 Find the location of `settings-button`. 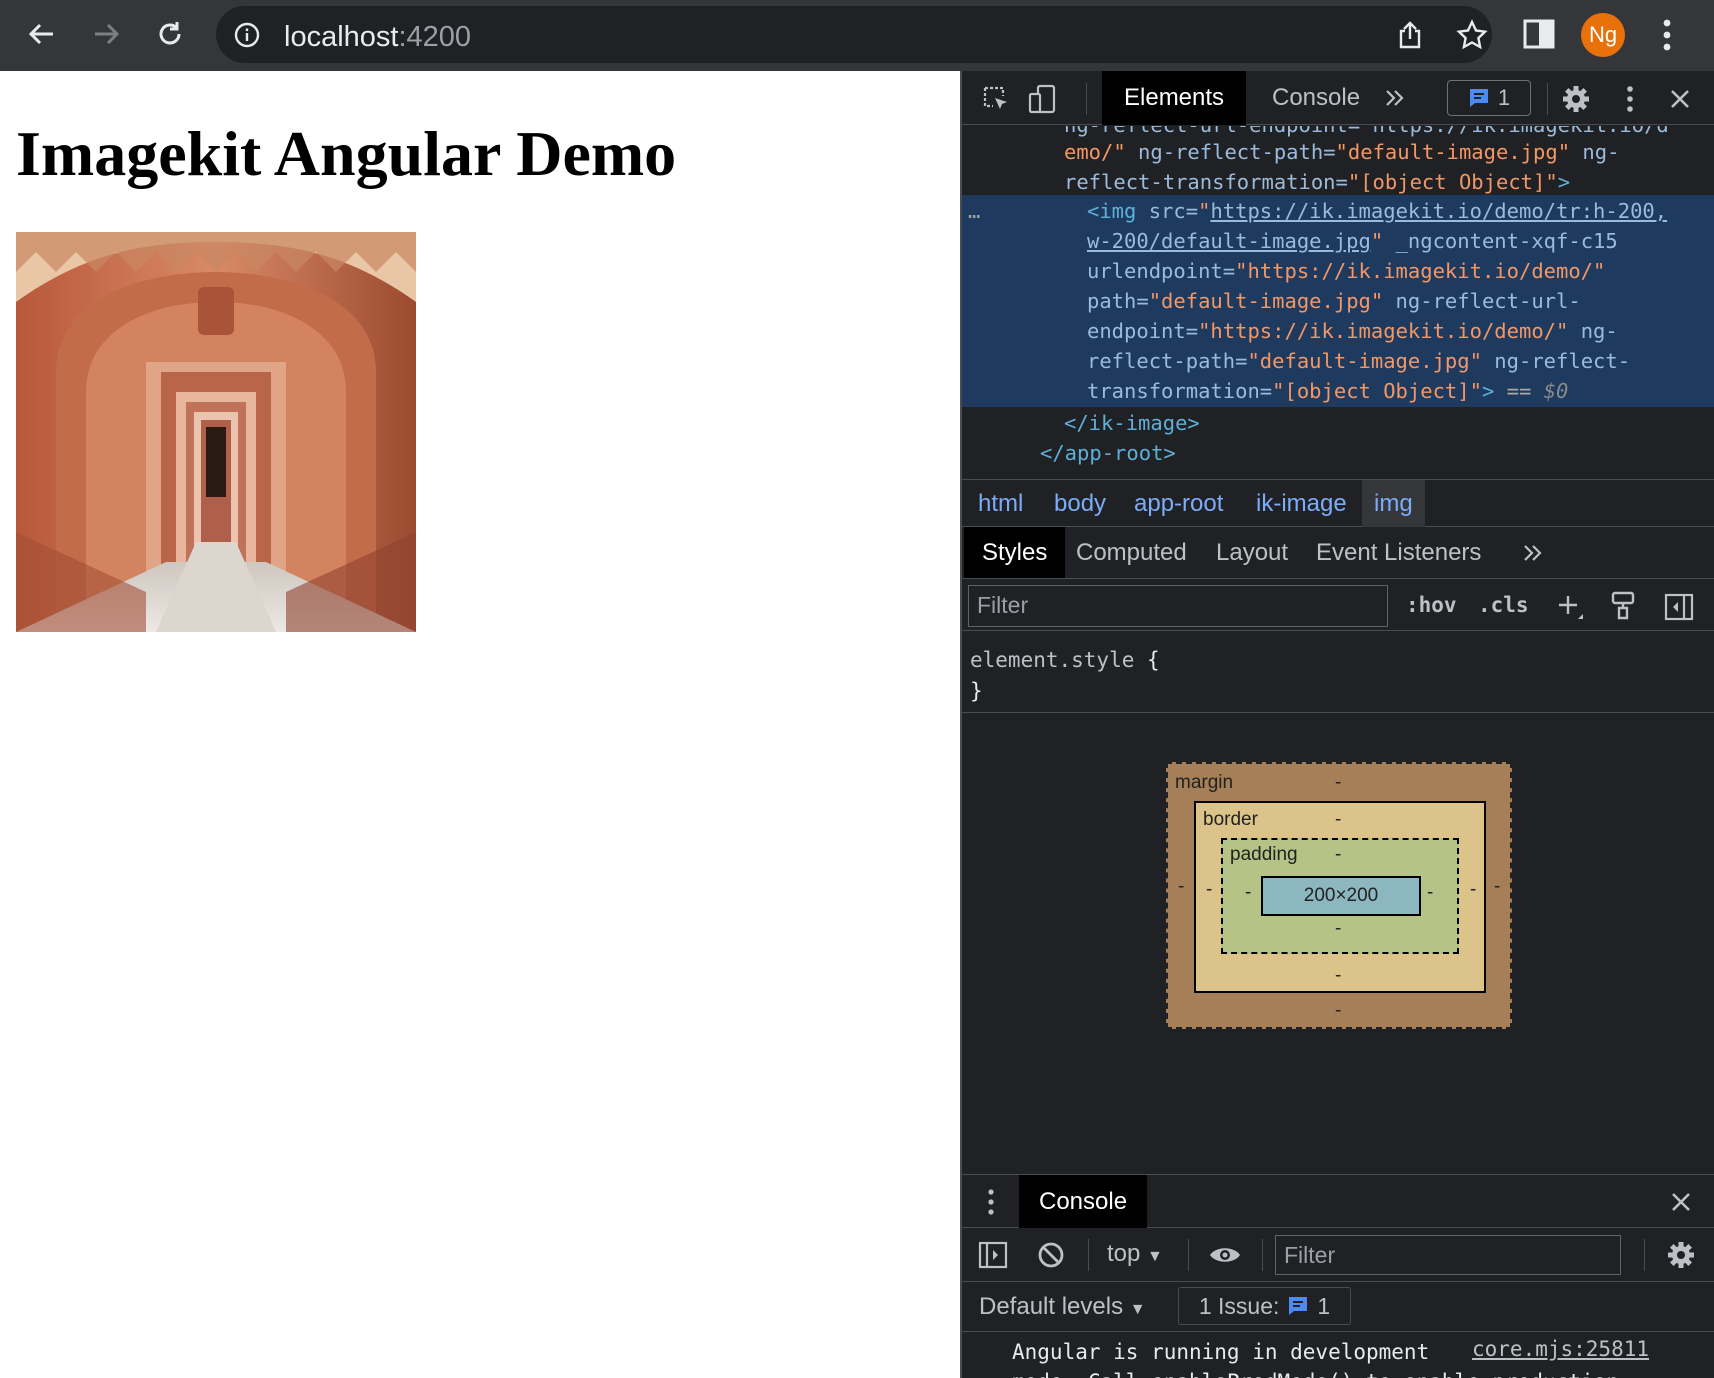

settings-button is located at coordinates (1576, 99).